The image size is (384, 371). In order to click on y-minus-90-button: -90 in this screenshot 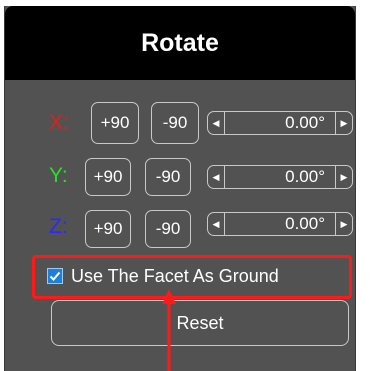, I will do `click(168, 177)`.